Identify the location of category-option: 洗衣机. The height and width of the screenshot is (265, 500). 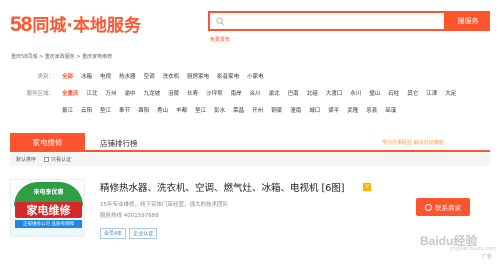
(171, 76).